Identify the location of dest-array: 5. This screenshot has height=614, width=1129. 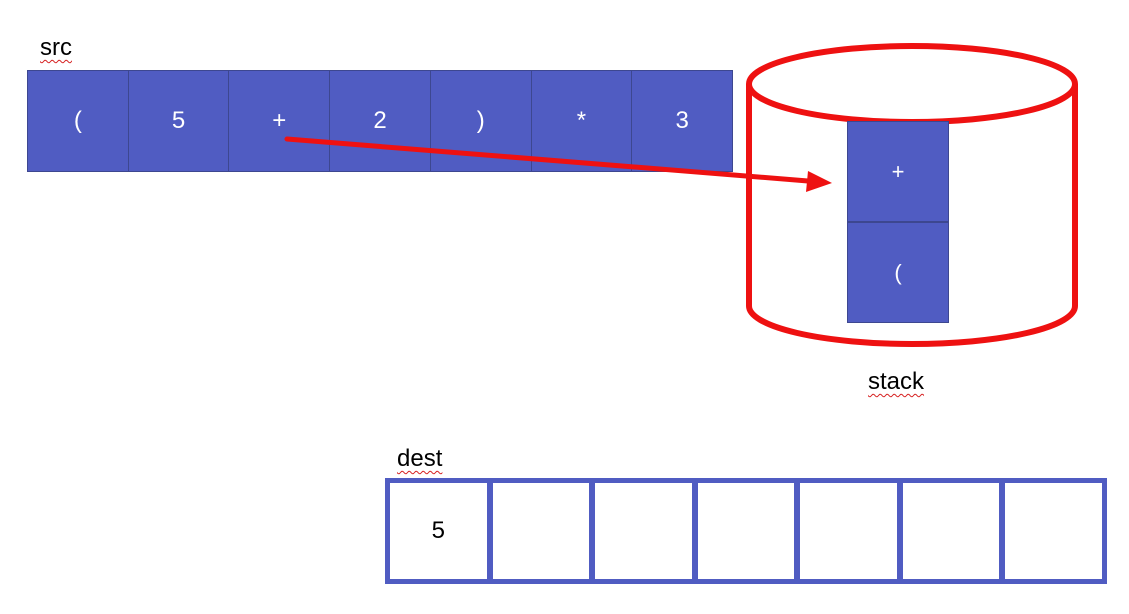
(746, 531).